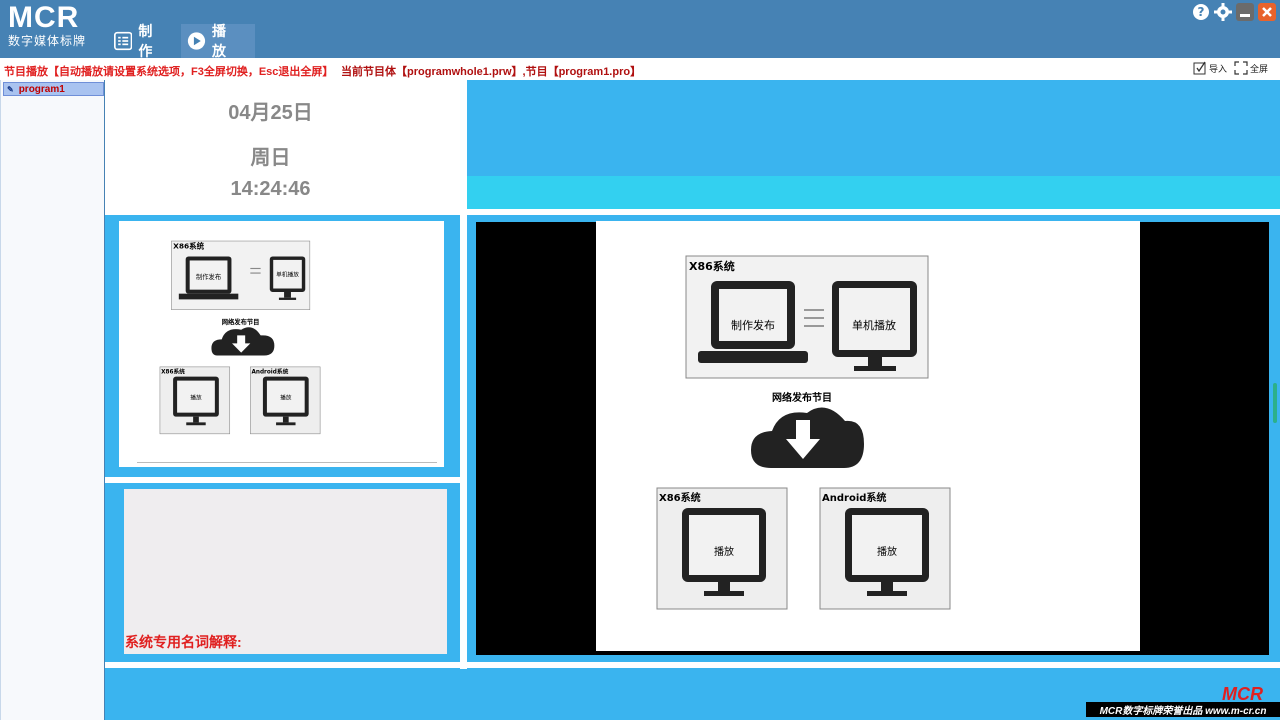 Image resolution: width=1280 pixels, height=720 pixels. I want to click on clock-weekday: 周日, so click(270, 158).